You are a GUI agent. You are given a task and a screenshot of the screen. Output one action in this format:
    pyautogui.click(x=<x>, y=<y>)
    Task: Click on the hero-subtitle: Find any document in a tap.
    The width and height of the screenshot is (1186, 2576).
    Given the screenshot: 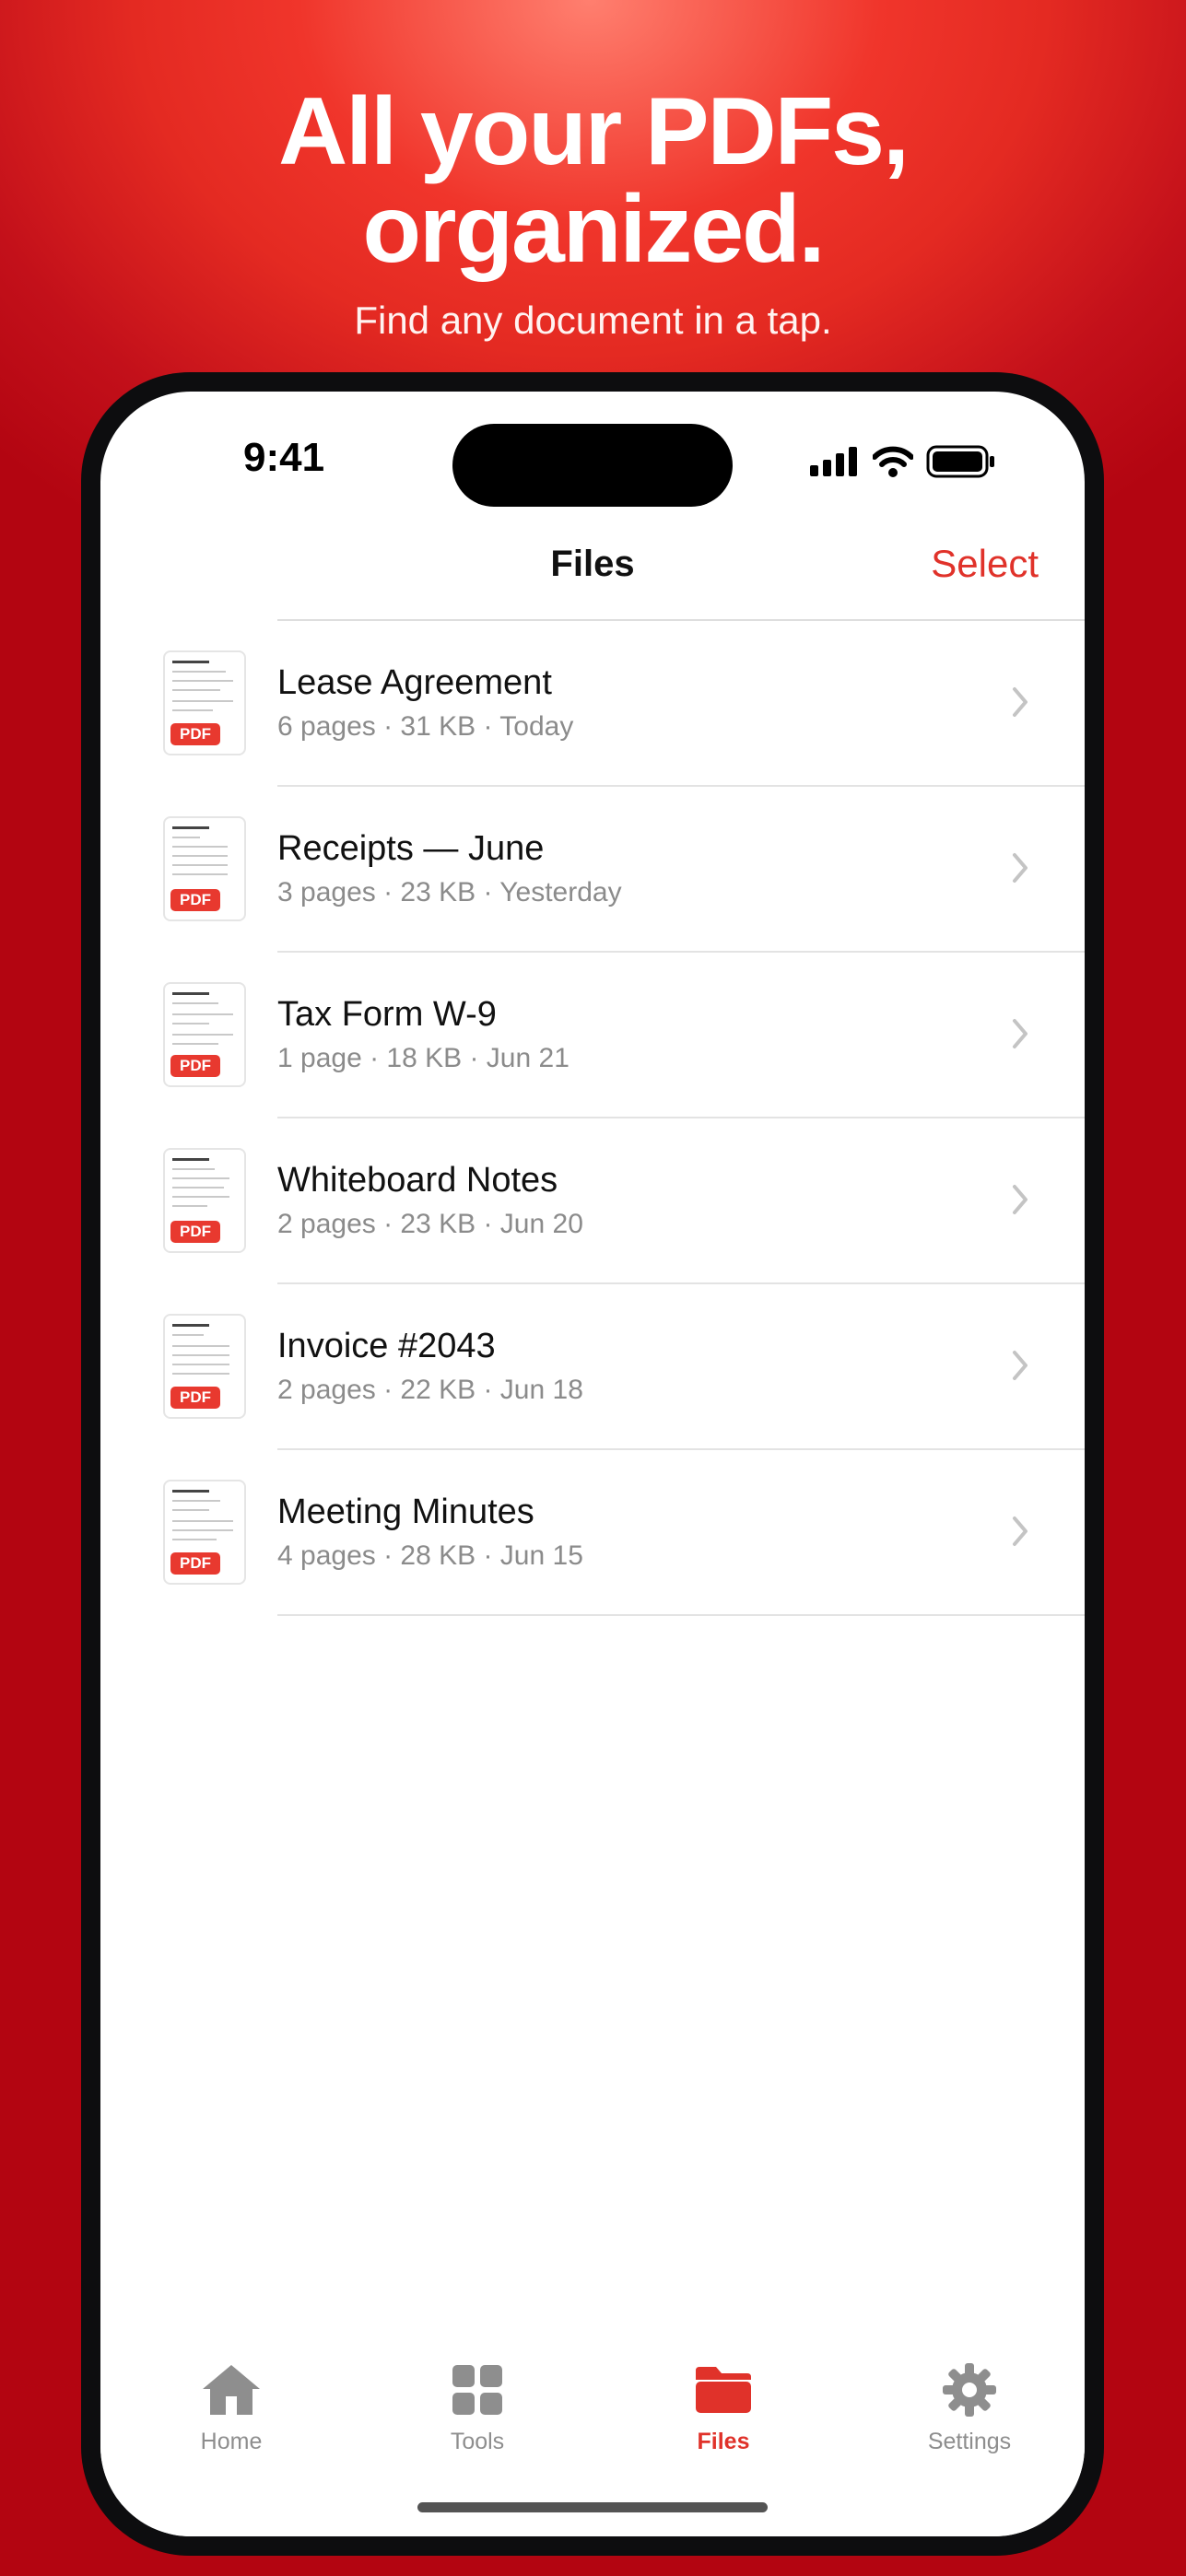 What is the action you would take?
    pyautogui.click(x=593, y=320)
    